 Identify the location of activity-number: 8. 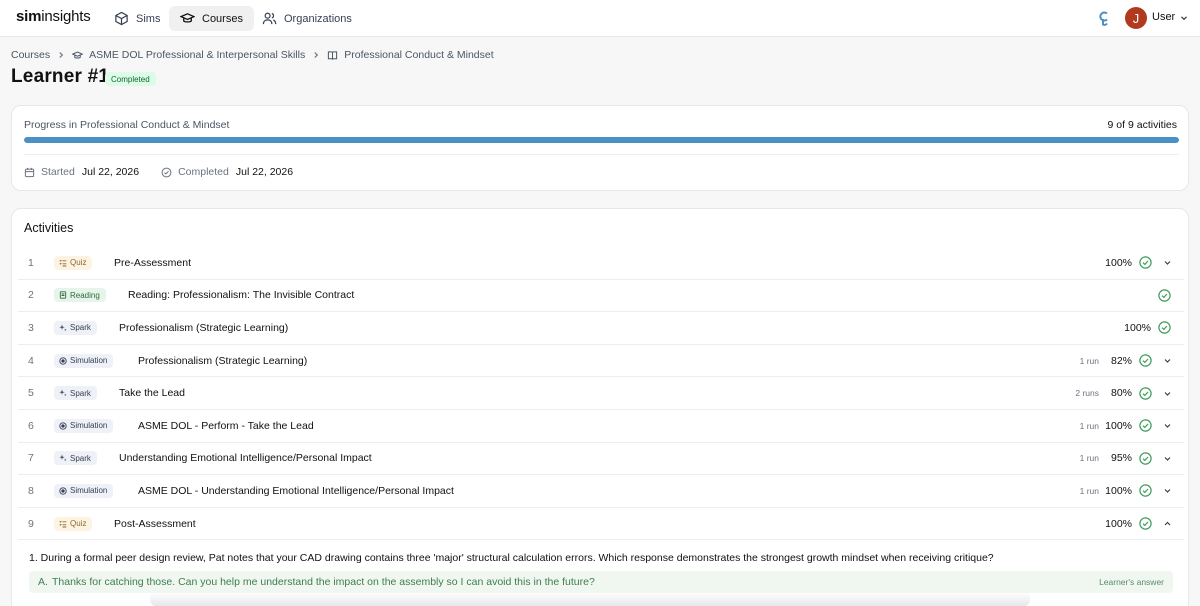
(31, 490).